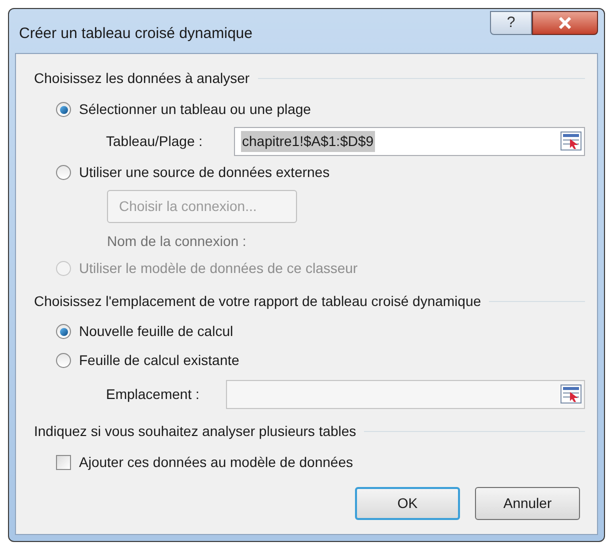 This screenshot has height=547, width=611. Describe the element at coordinates (204, 172) in the screenshot. I see `radio-label: Utiliser une source de données externes` at that location.